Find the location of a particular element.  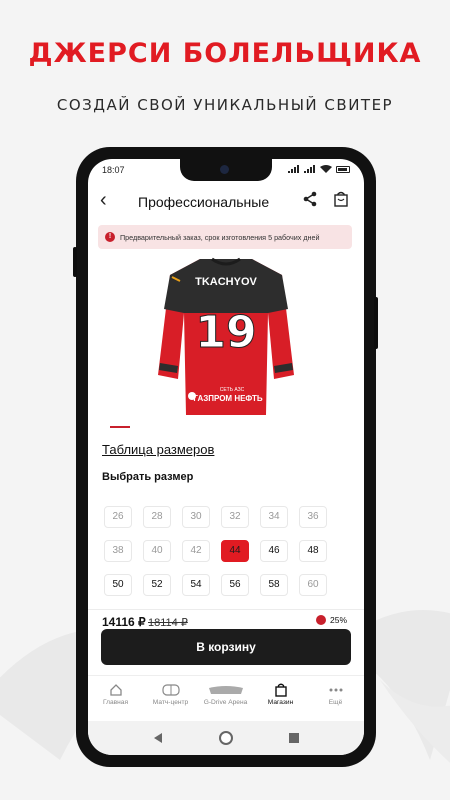

size-option-50: 50 is located at coordinates (118, 585).